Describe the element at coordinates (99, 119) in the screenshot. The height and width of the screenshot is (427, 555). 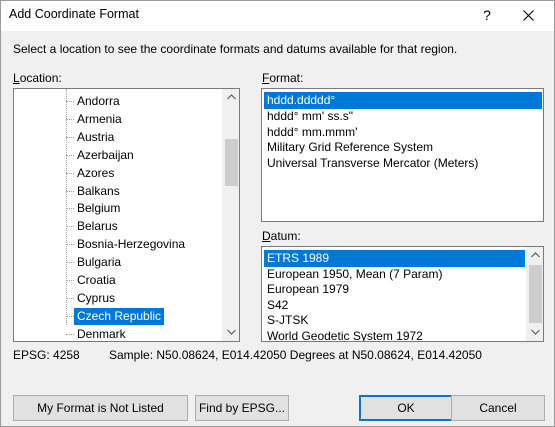
I see `location-item: Armenia` at that location.